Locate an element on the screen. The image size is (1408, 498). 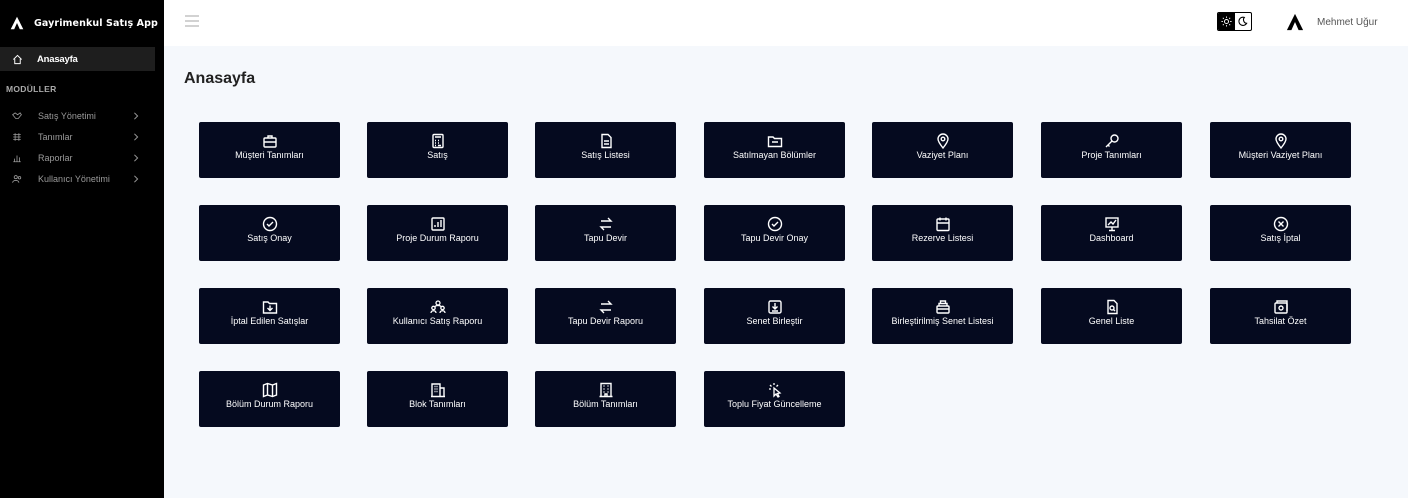
stack-icon is located at coordinates (942, 307).